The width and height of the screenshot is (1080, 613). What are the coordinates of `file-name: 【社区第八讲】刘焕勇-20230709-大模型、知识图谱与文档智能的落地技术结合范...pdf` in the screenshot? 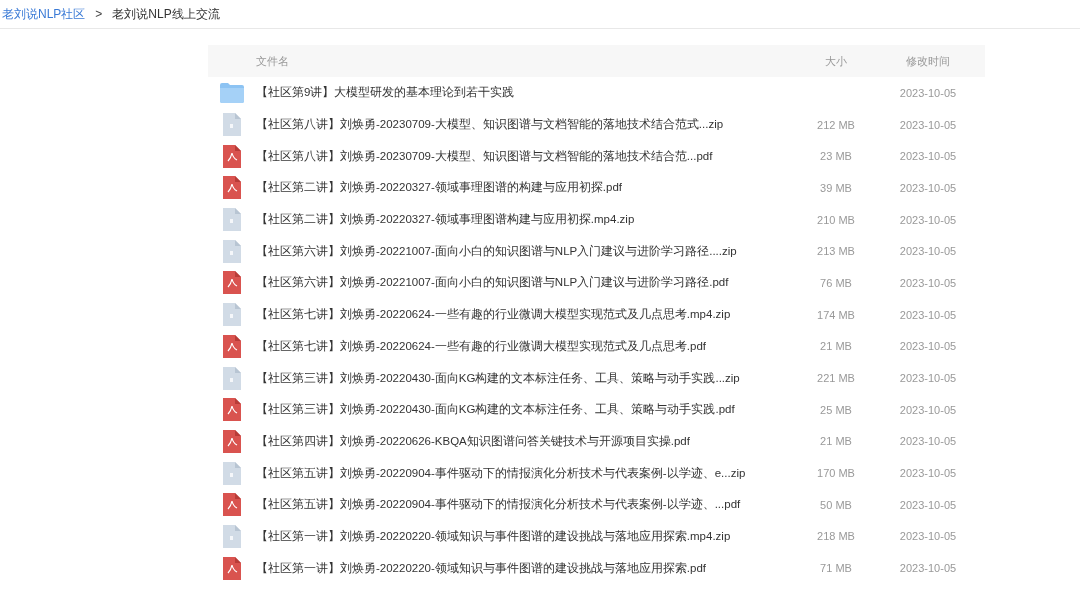 It's located at (528, 156).